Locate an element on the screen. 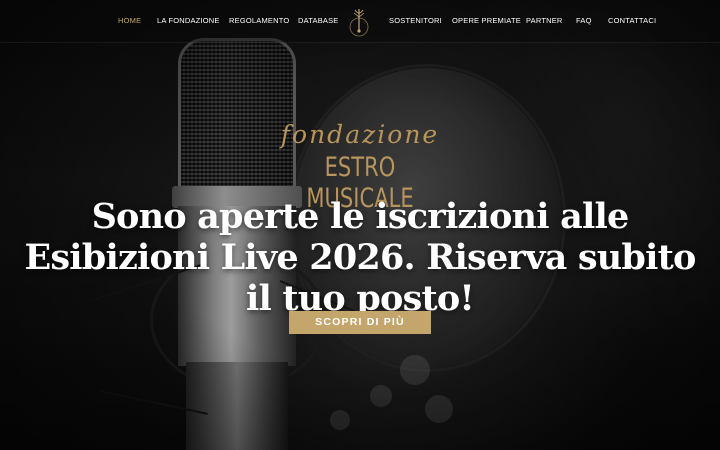 This screenshot has height=450, width=720. nav-item-regolamento: REGOLAMENTO is located at coordinates (259, 20).